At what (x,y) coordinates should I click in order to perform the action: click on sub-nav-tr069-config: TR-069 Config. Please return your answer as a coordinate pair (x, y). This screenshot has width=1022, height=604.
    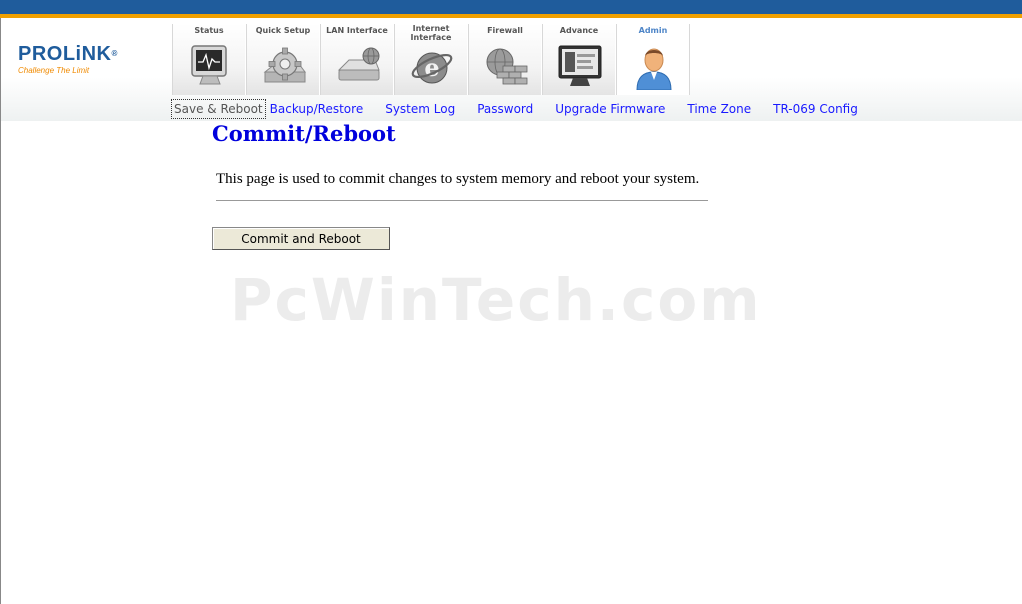
    Looking at the image, I should click on (815, 109).